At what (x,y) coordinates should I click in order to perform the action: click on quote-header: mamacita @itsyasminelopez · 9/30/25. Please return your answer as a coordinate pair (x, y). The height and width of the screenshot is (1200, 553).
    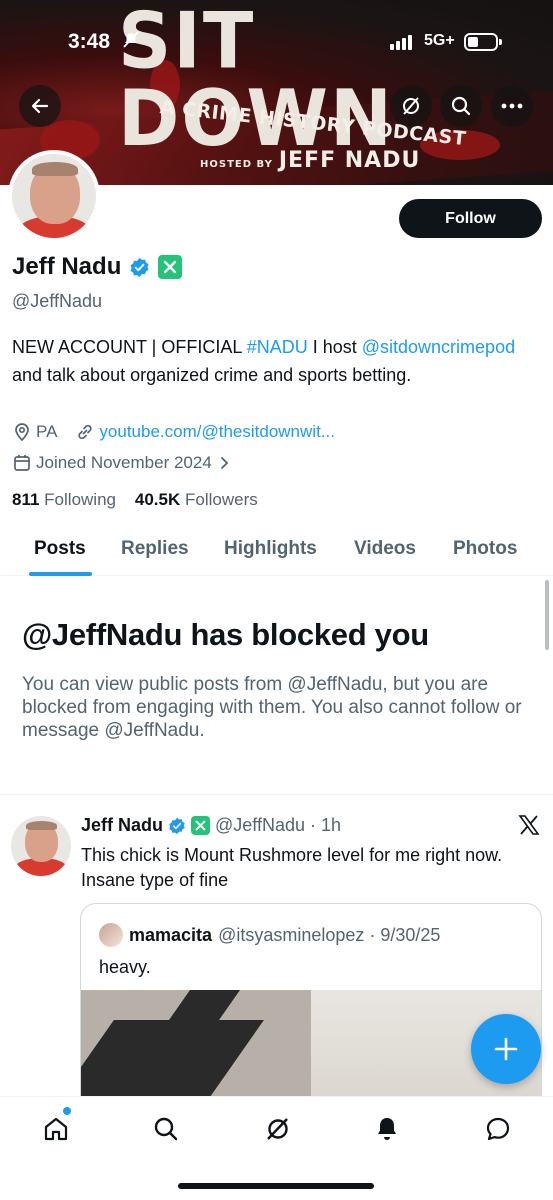
    Looking at the image, I should click on (269, 935).